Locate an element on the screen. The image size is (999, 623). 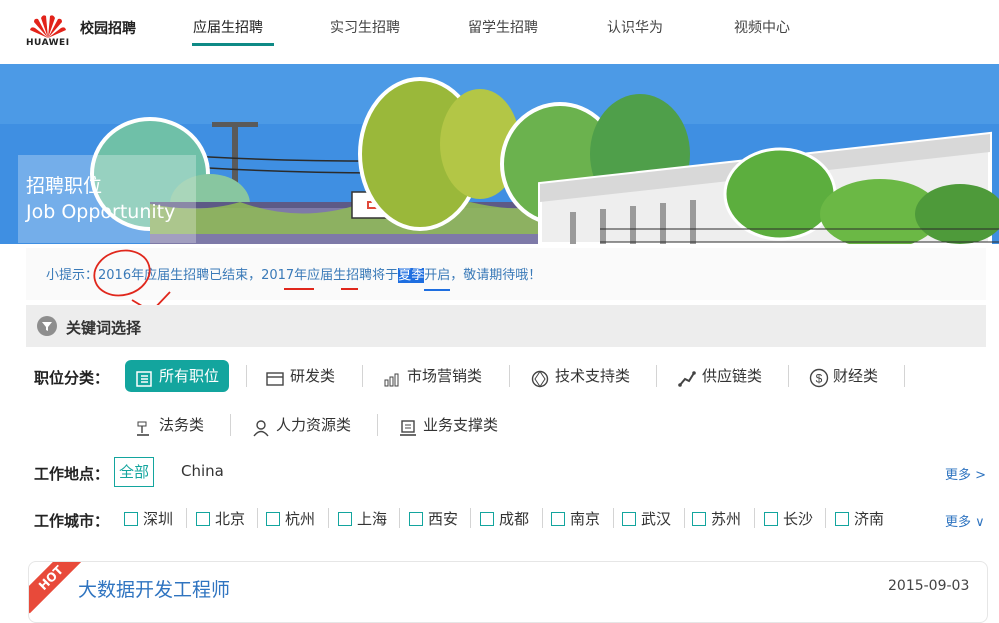
city-checkbox: 深圳 is located at coordinates (148, 518).